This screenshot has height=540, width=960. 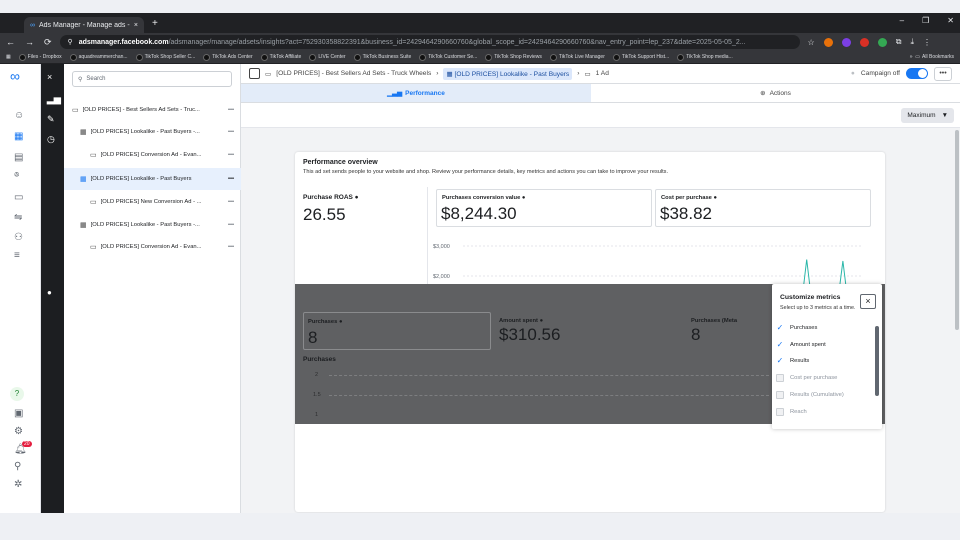 I want to click on bookmark-item: TikTok Shop Reviews, so click(x=513, y=57).